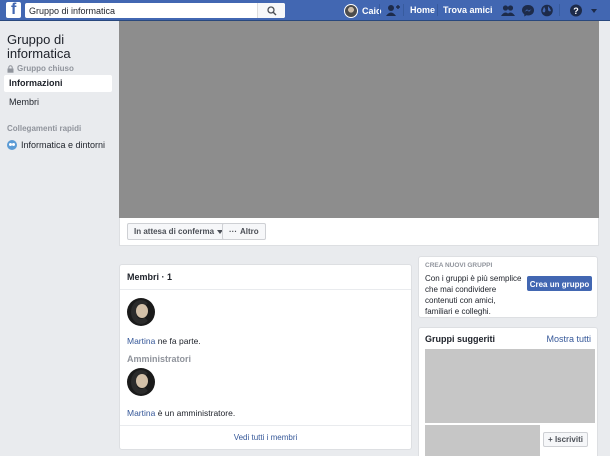 The image size is (610, 456). What do you see at coordinates (45, 68) in the screenshot?
I see `group-status-label: Gruppo chiuso` at bounding box center [45, 68].